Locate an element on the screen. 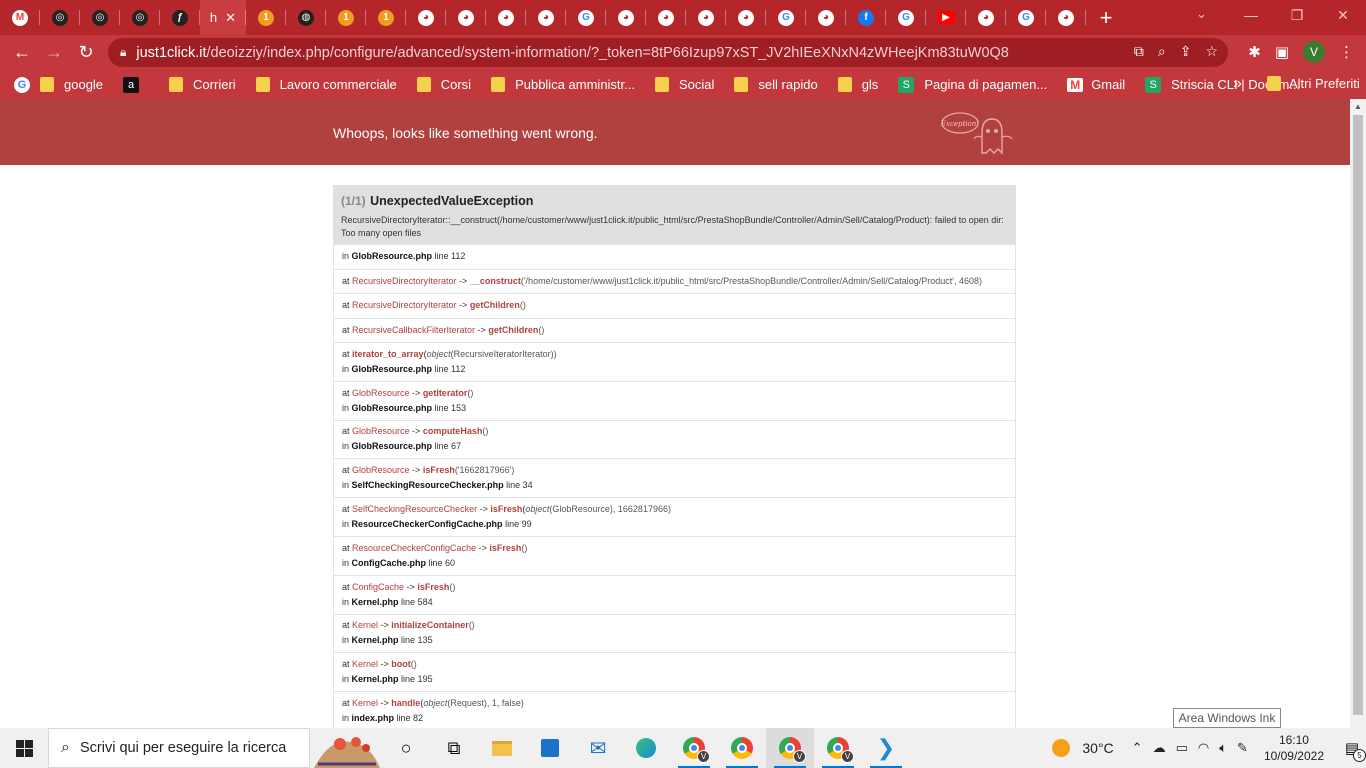 The image size is (1366, 768). volume-icon: 🔈︎ is located at coordinates (1223, 748).